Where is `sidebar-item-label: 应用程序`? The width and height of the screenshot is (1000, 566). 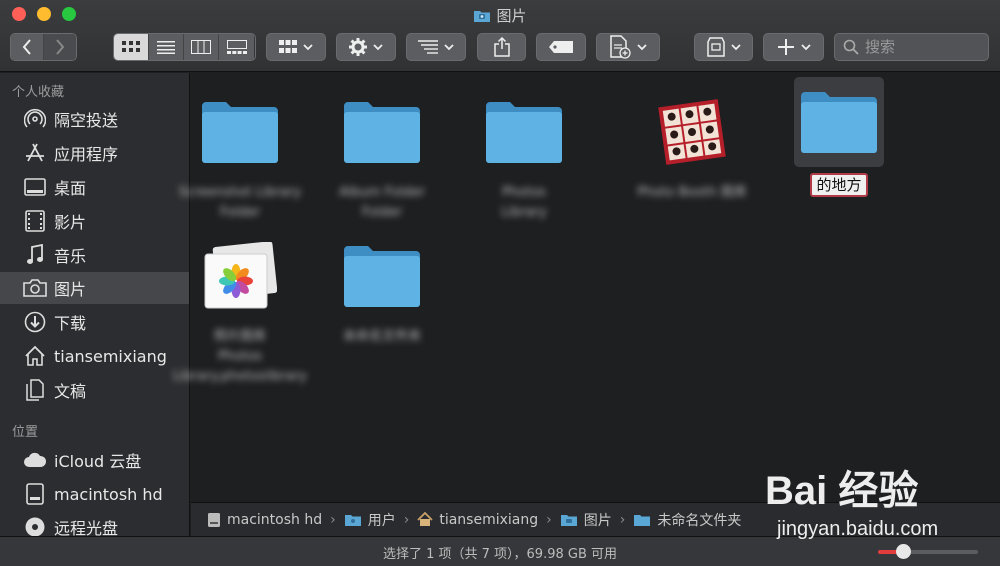 sidebar-item-label: 应用程序 is located at coordinates (86, 154).